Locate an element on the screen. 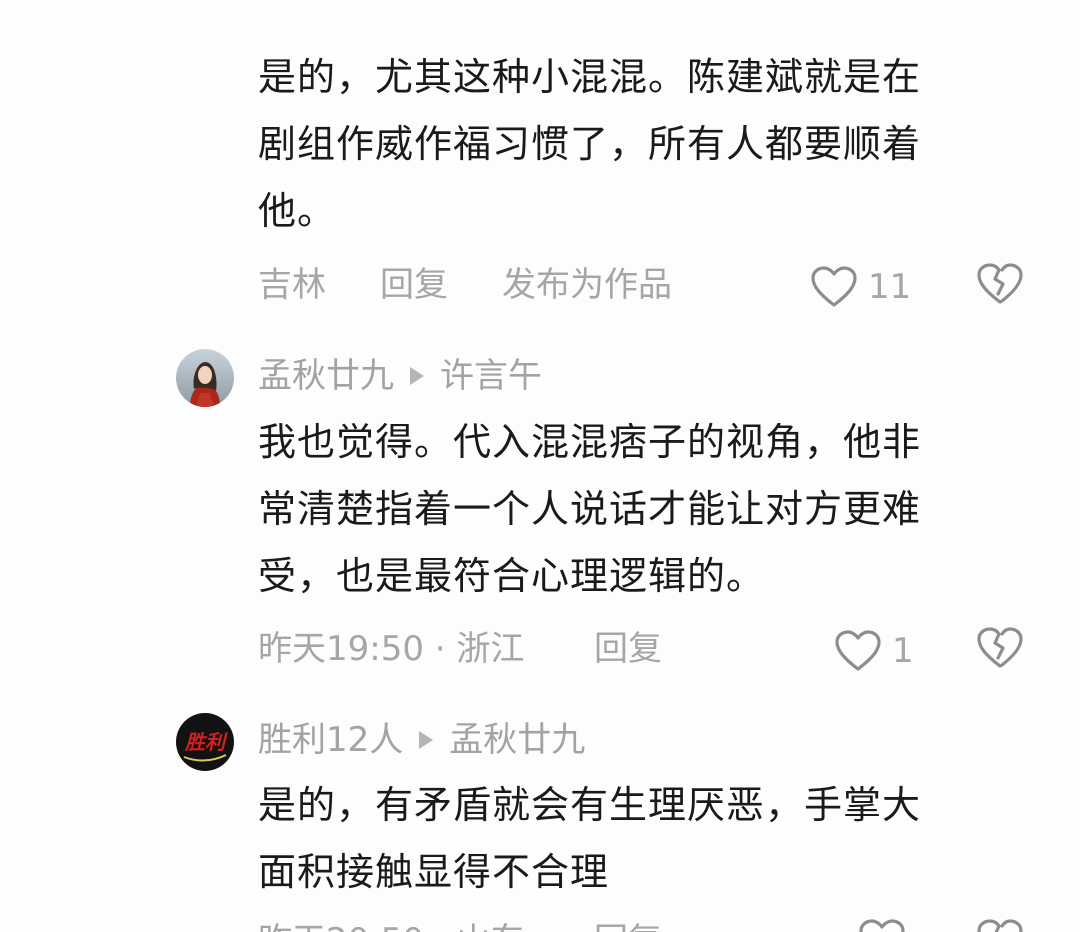 The image size is (1080, 932). comment-meta: 昨天19:50 · 浙江 回复 1 is located at coordinates (648, 649).